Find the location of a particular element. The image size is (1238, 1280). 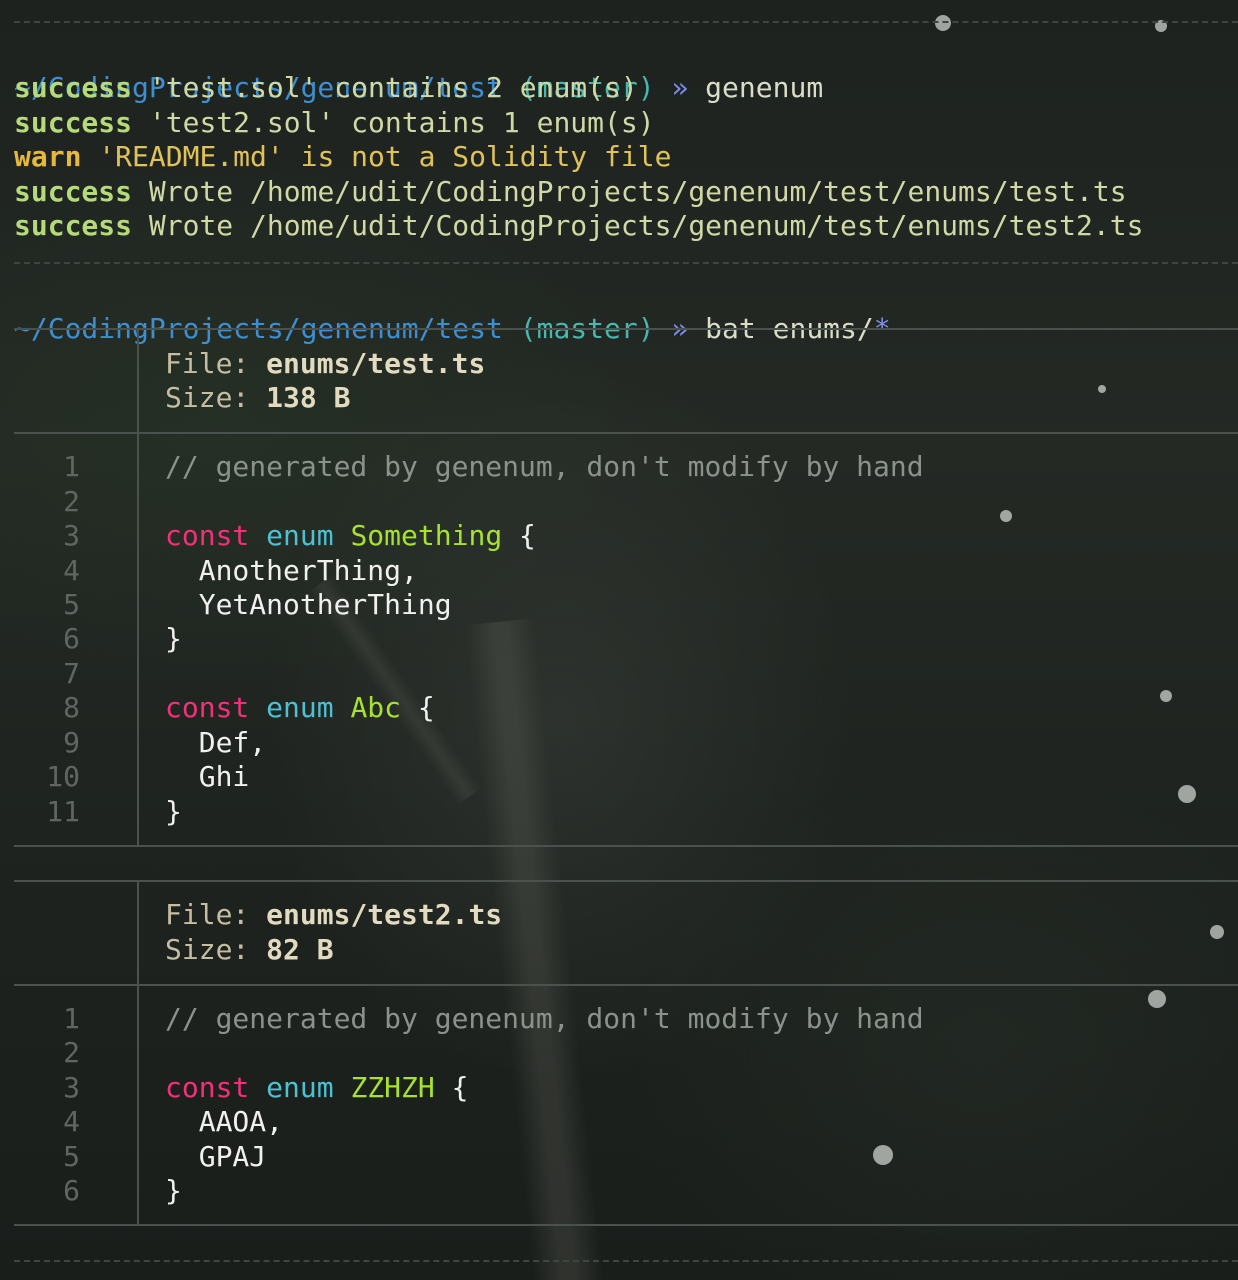

enum-member-text: Ghi is located at coordinates (224, 776).